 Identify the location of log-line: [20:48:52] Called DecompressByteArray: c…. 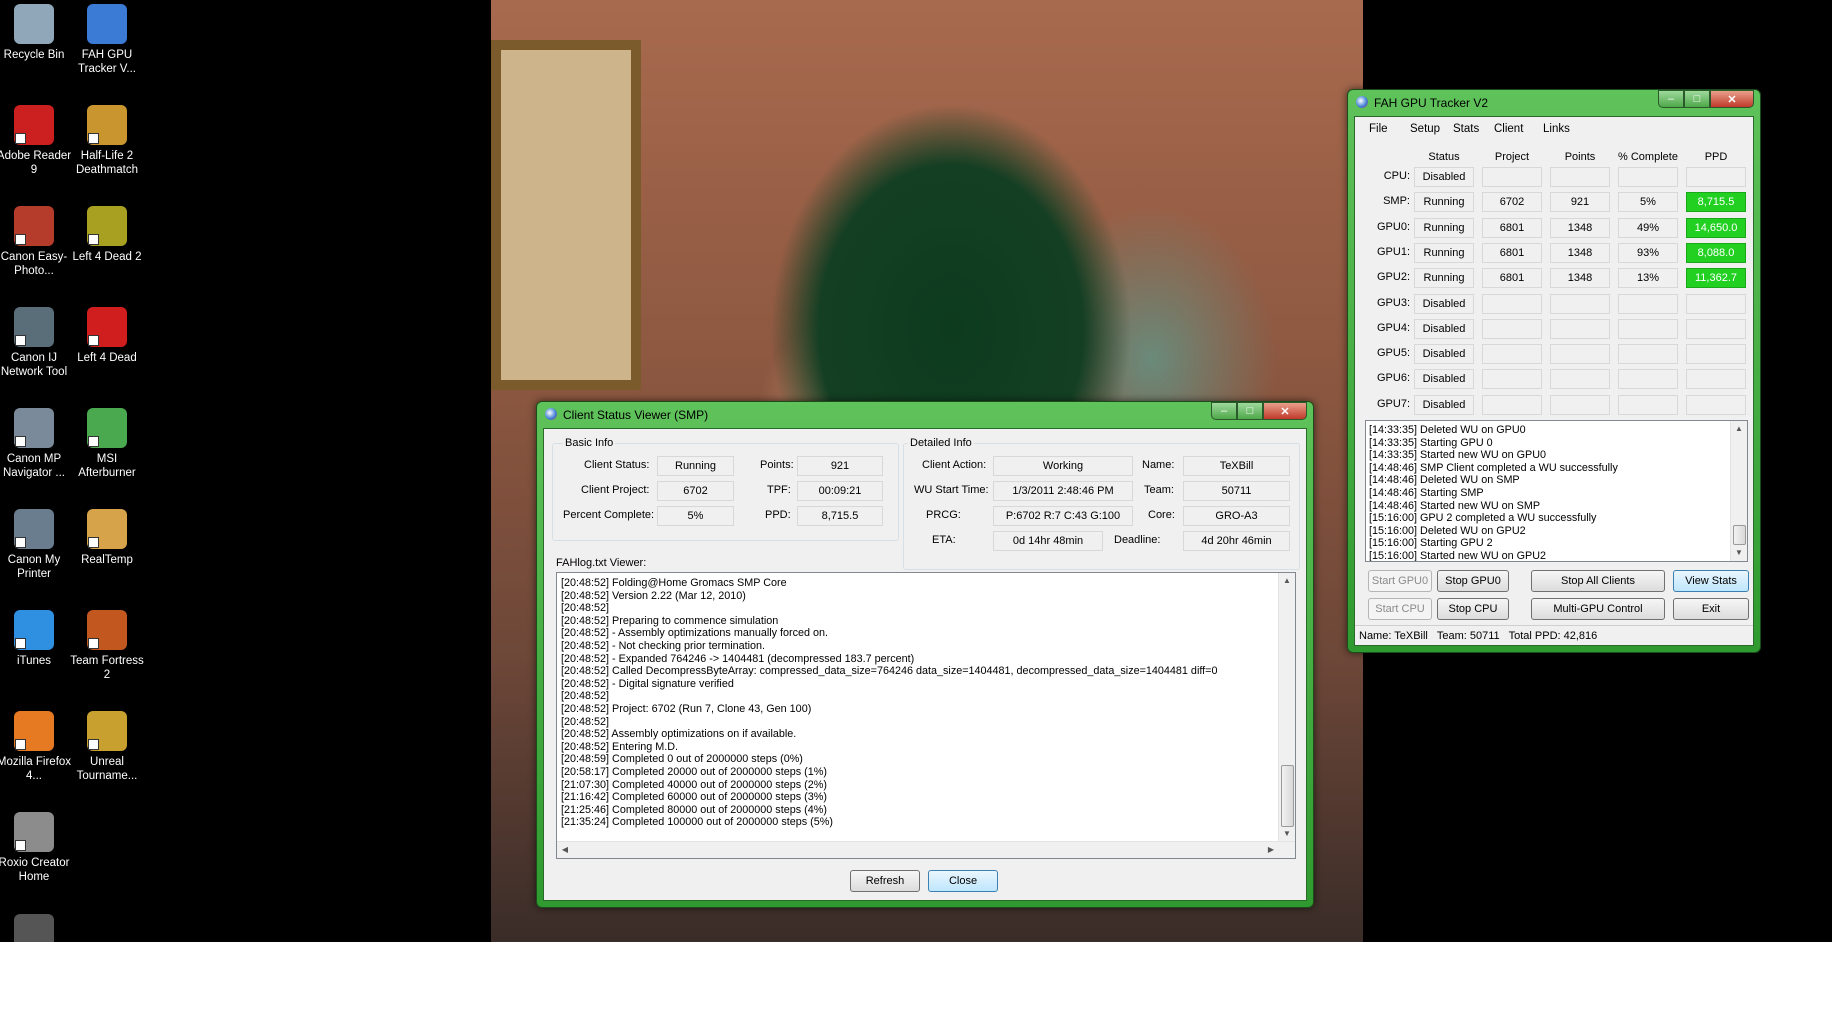
(889, 671).